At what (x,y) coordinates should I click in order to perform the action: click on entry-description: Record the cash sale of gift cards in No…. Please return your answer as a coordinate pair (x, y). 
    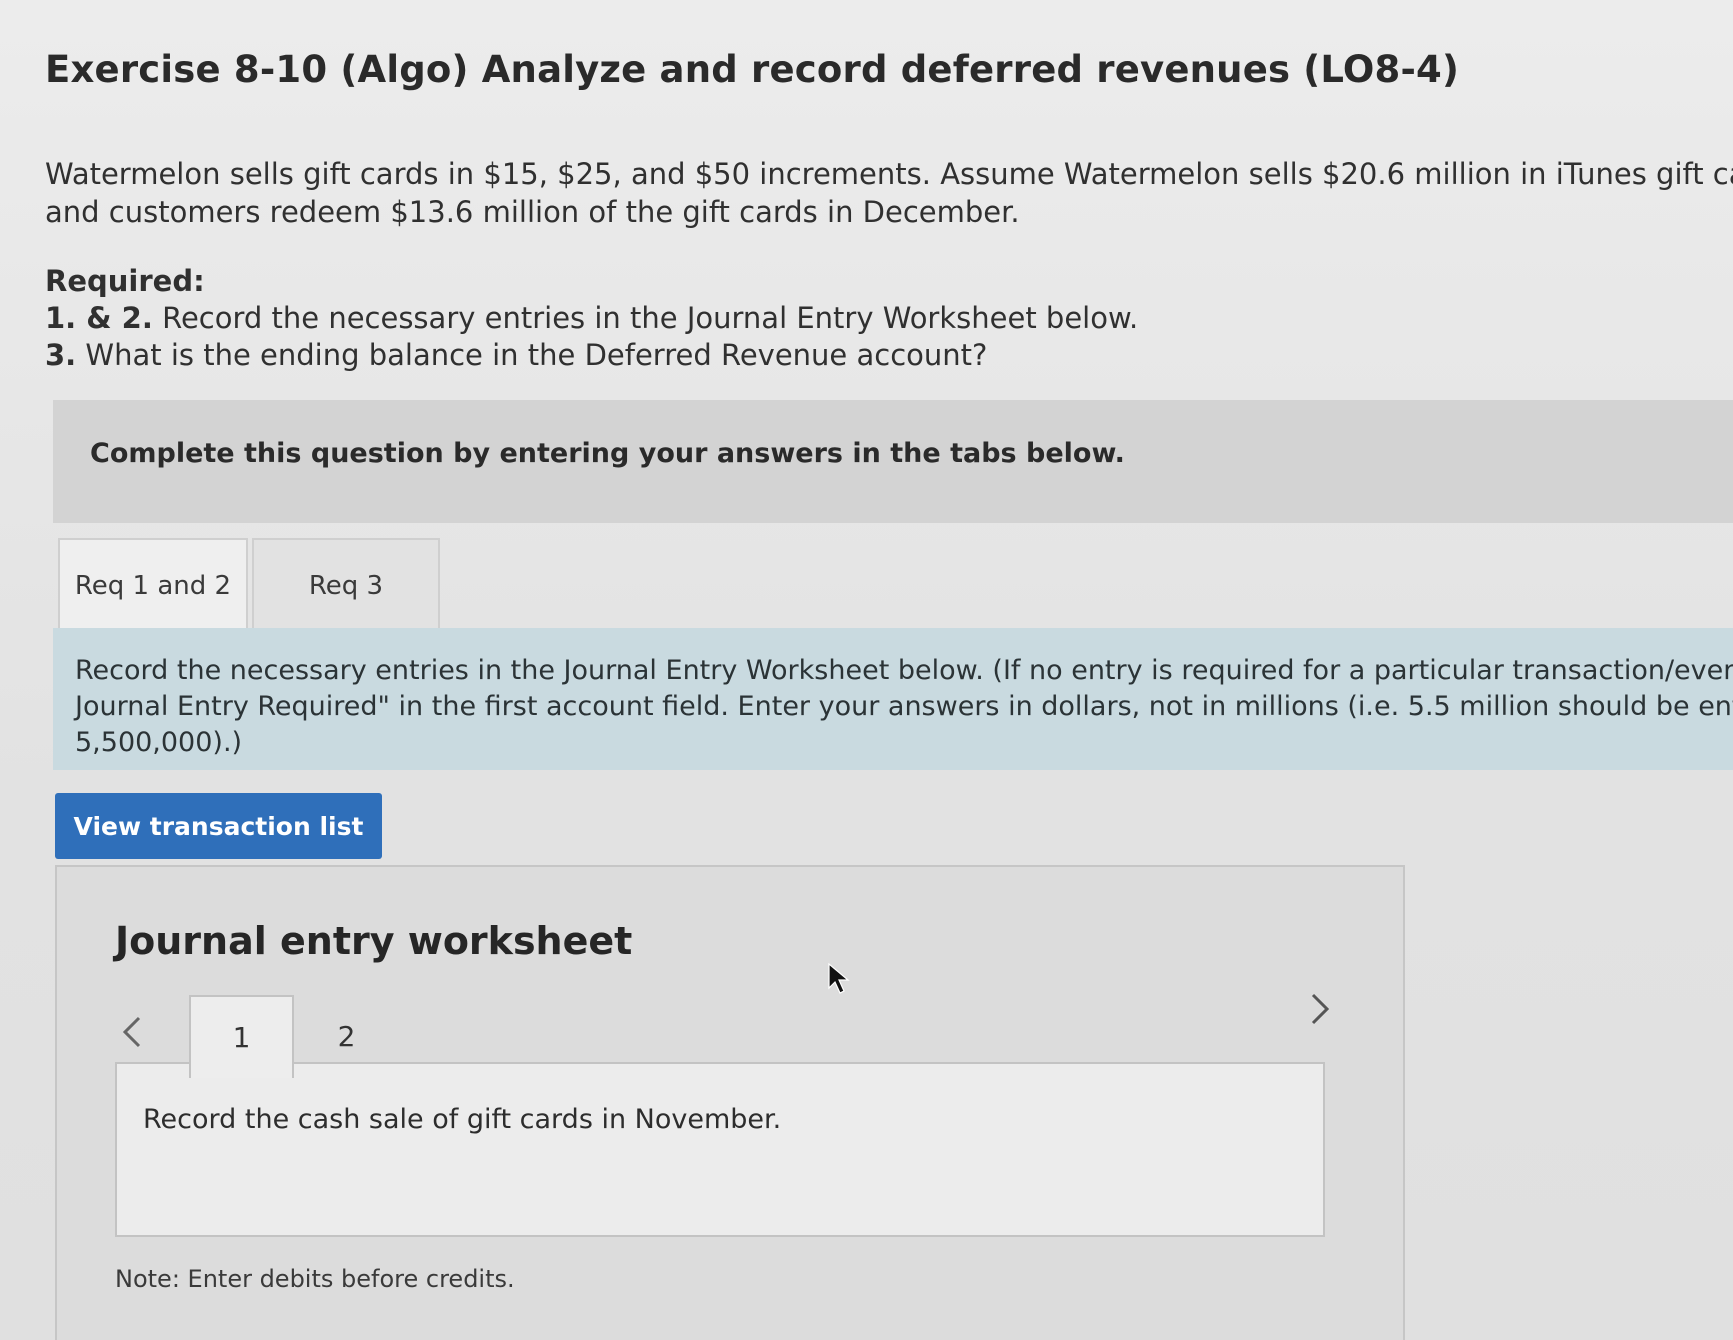
    Looking at the image, I should click on (462, 1119).